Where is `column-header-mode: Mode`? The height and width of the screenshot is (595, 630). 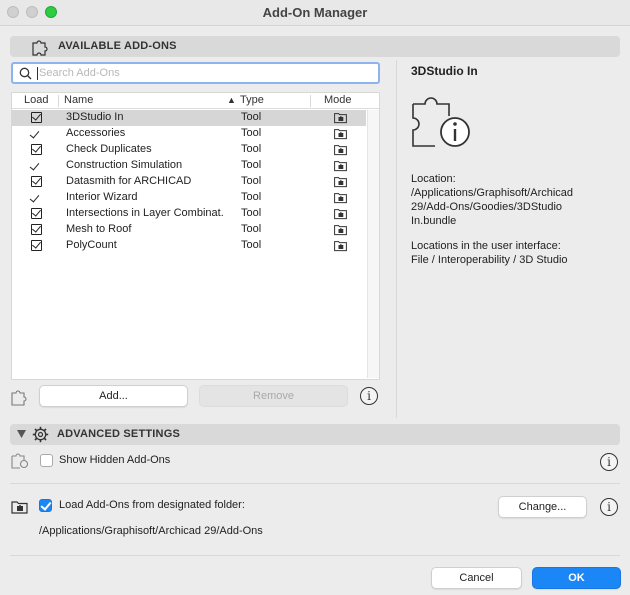 column-header-mode: Mode is located at coordinates (338, 100).